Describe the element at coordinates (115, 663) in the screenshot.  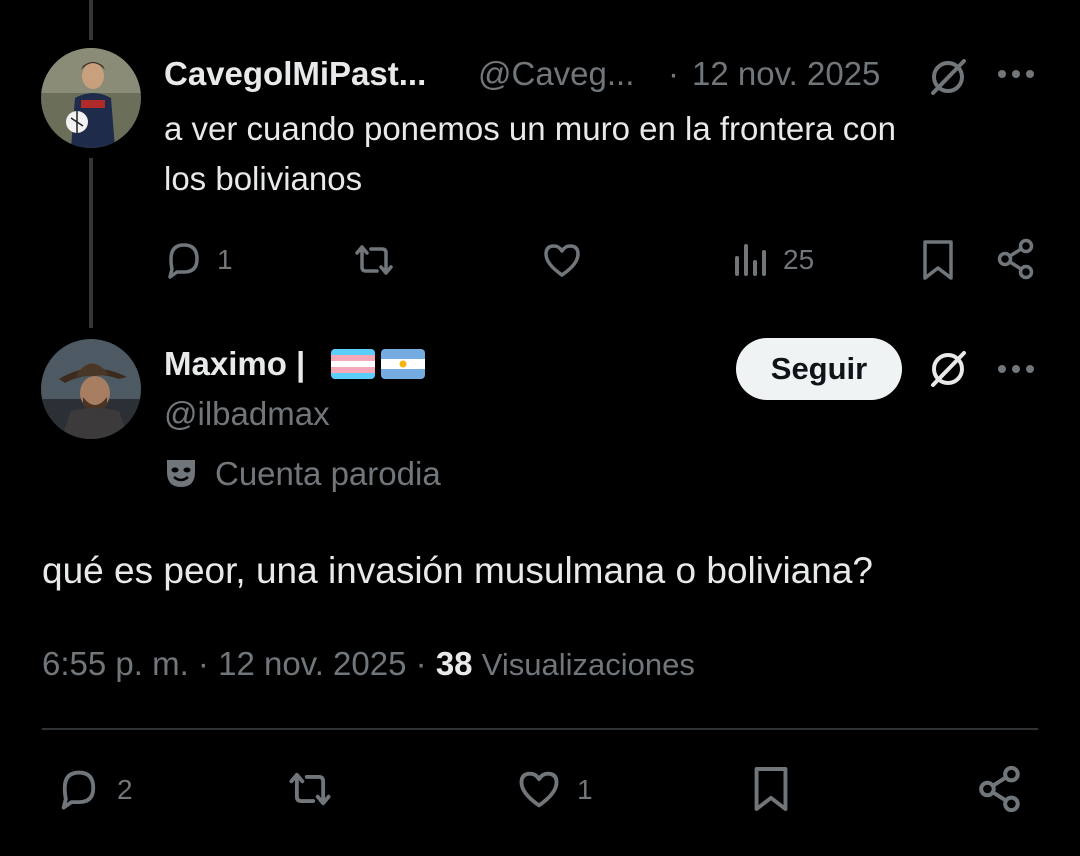
I see `post-time: 6:55 p. m.` at that location.